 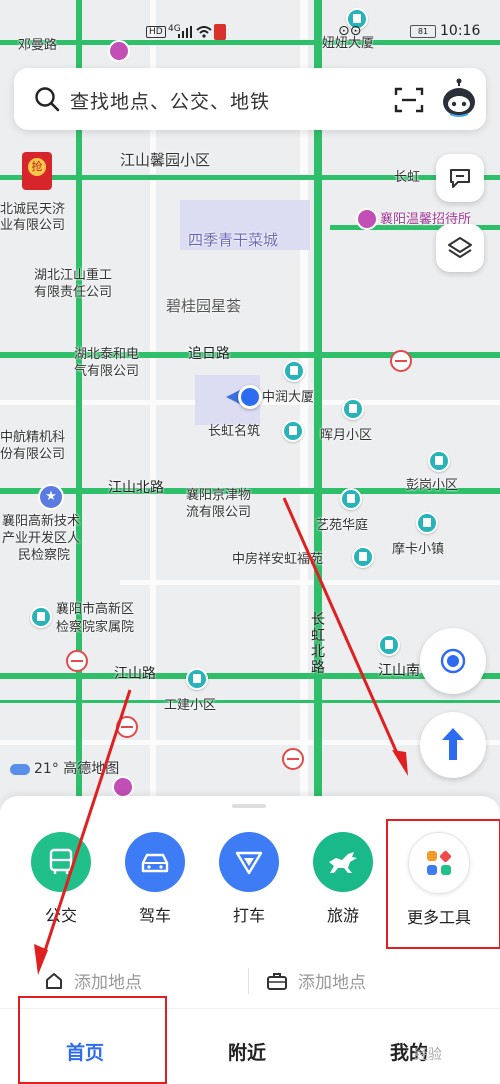 What do you see at coordinates (73, 293) in the screenshot?
I see `map-label: 有限责任公司` at bounding box center [73, 293].